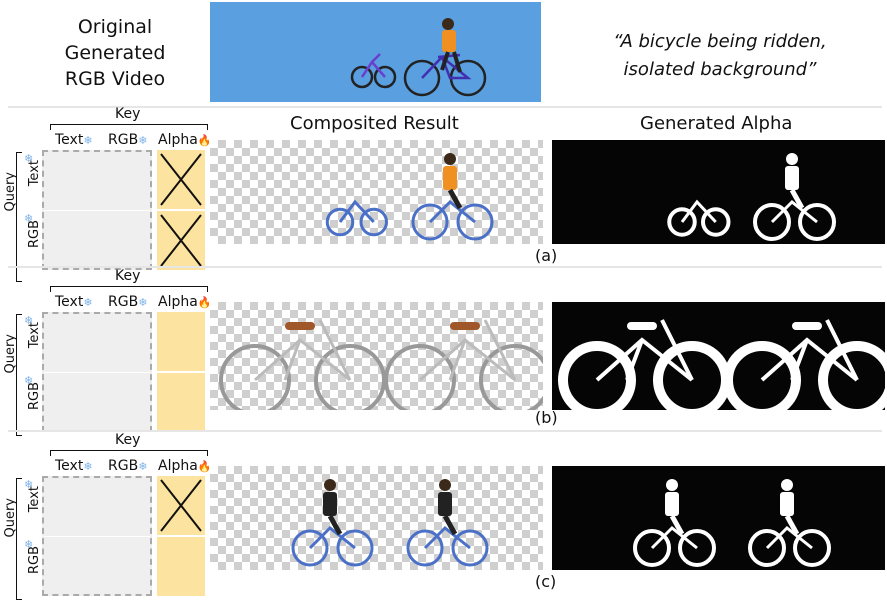 This screenshot has width=887, height=600. What do you see at coordinates (546, 255) in the screenshot?
I see `panel-tag: (a)` at bounding box center [546, 255].